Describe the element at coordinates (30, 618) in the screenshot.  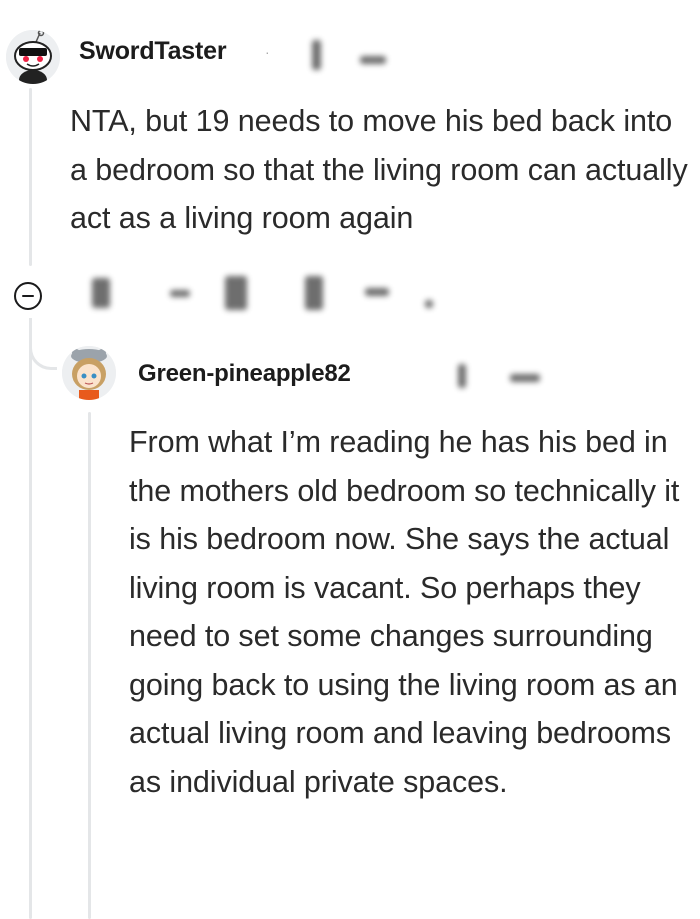
I see `thread-line-bottom` at that location.